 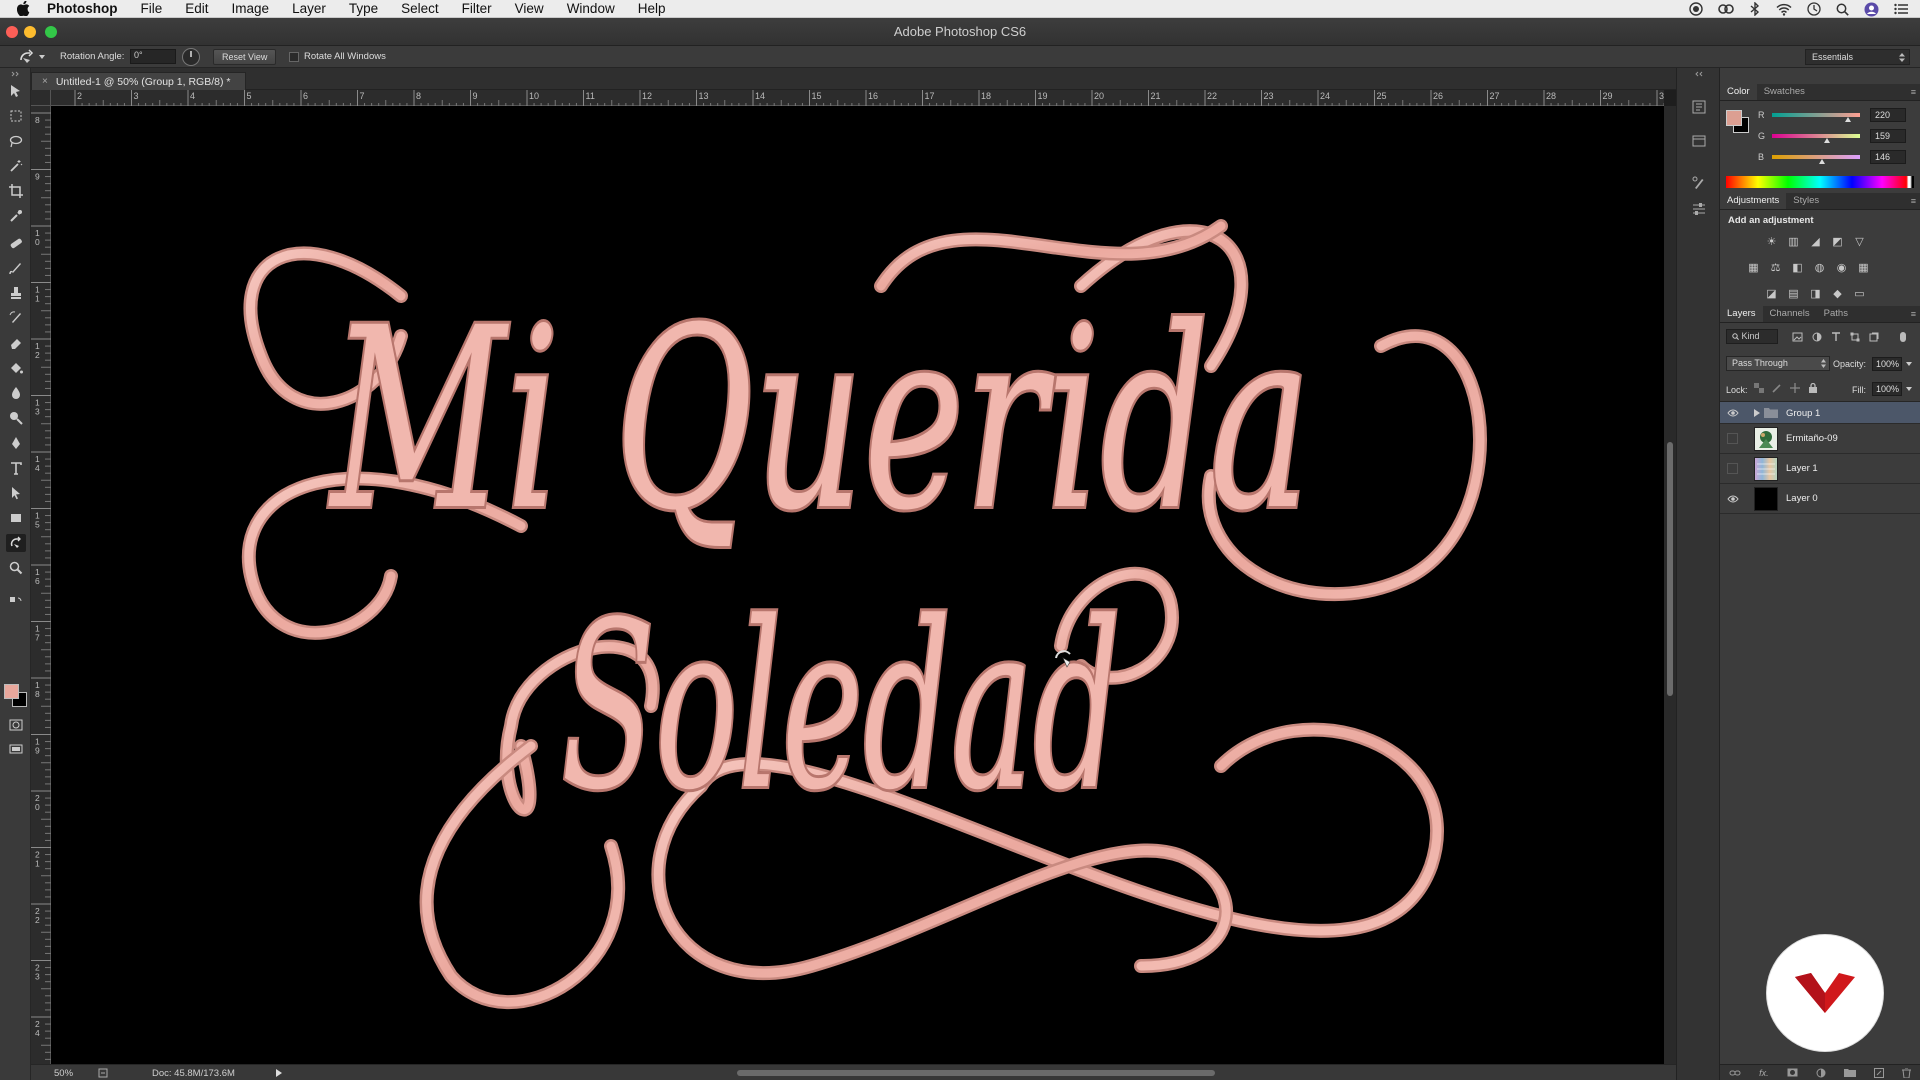 What do you see at coordinates (1887, 389) in the screenshot?
I see `fill-input: 100%` at bounding box center [1887, 389].